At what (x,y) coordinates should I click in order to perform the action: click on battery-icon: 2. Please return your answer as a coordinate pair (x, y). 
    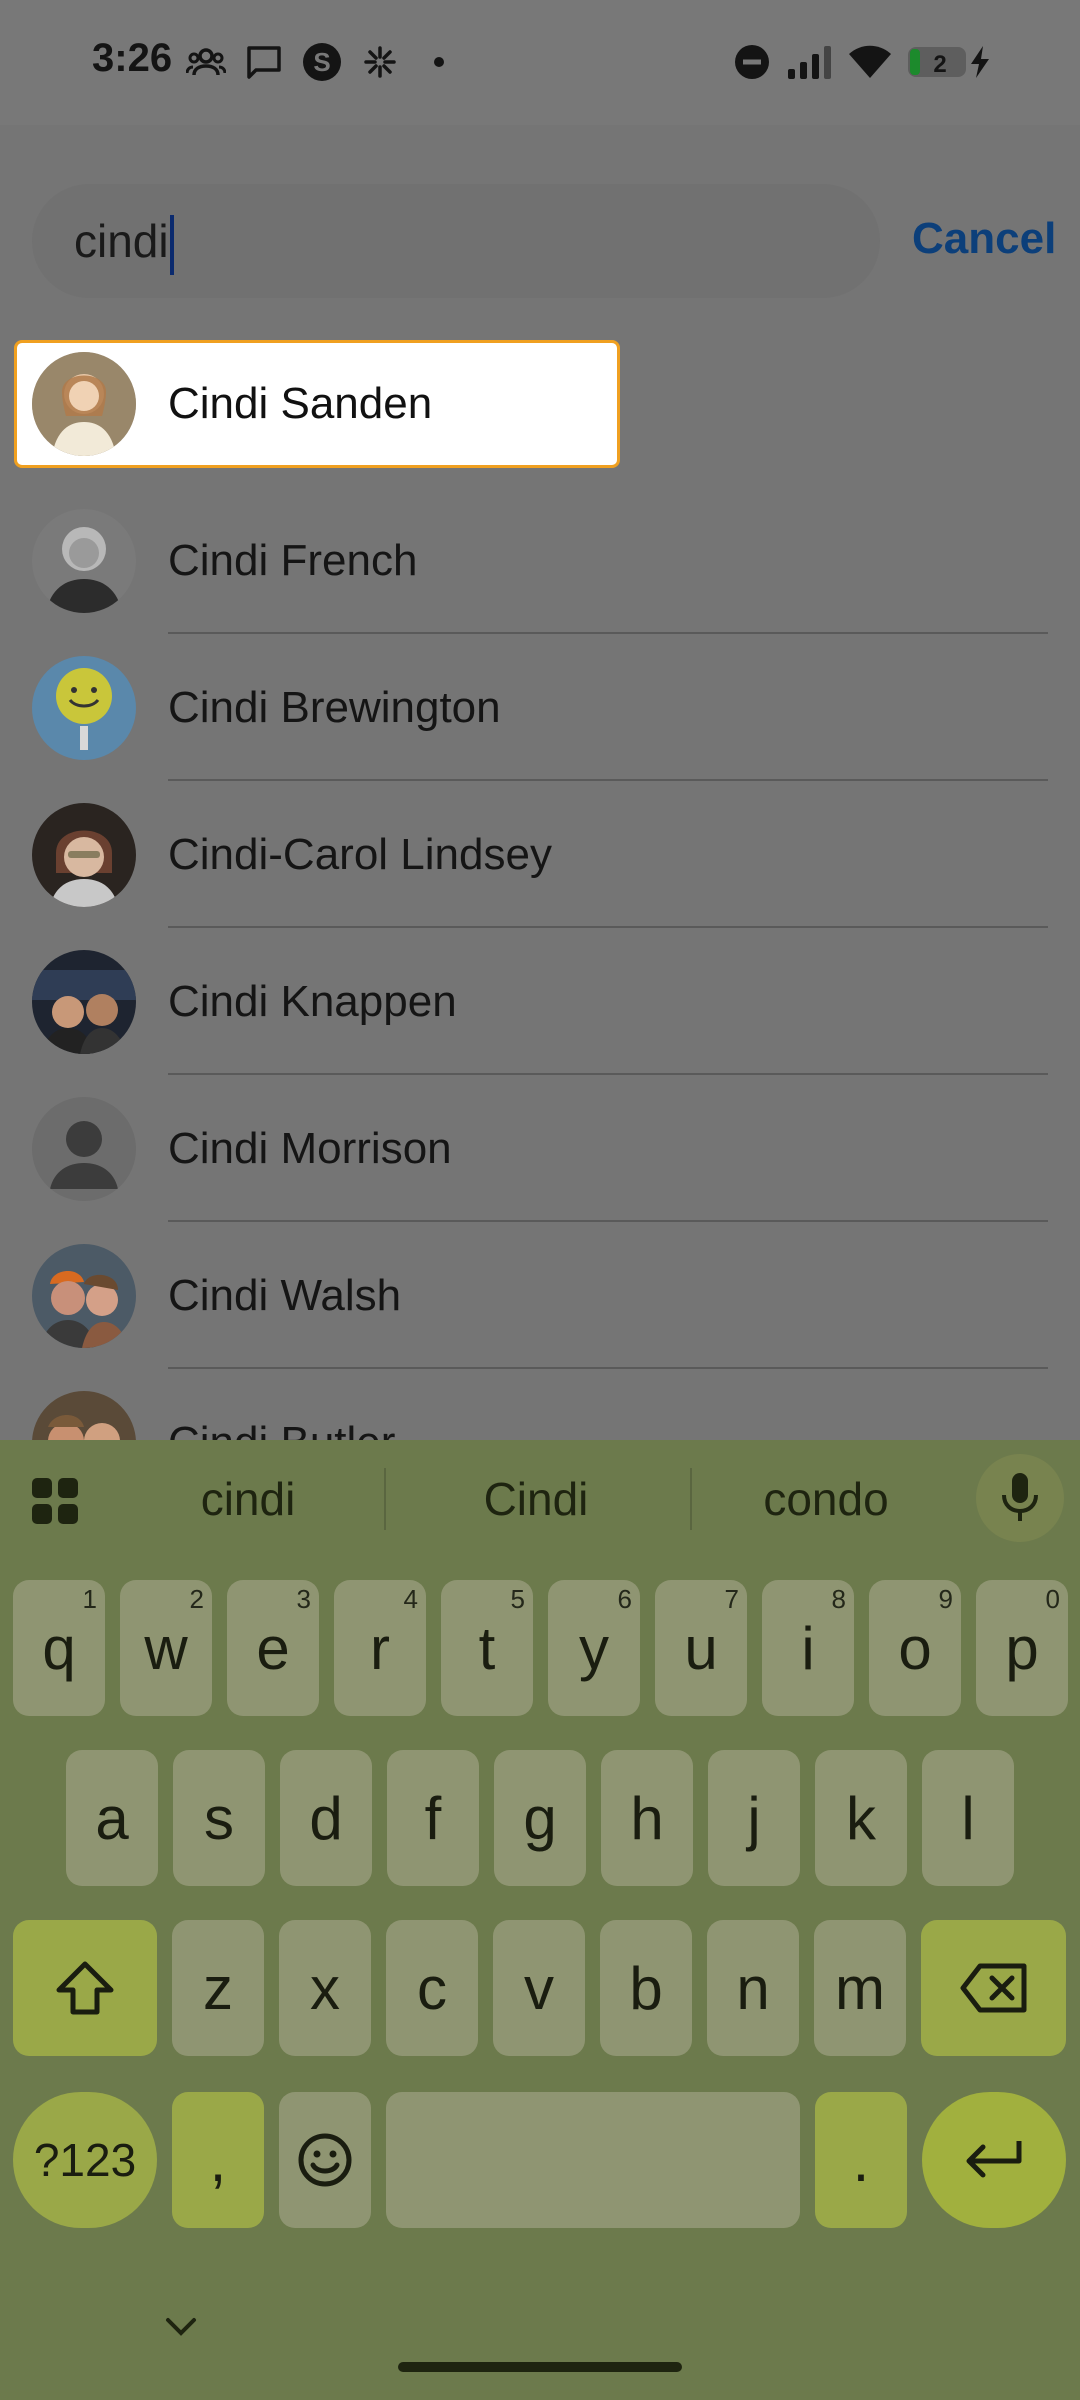
    Looking at the image, I should click on (939, 62).